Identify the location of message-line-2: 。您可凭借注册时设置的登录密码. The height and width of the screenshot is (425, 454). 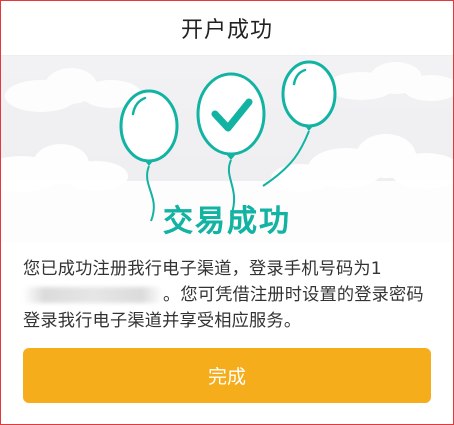
(227, 295).